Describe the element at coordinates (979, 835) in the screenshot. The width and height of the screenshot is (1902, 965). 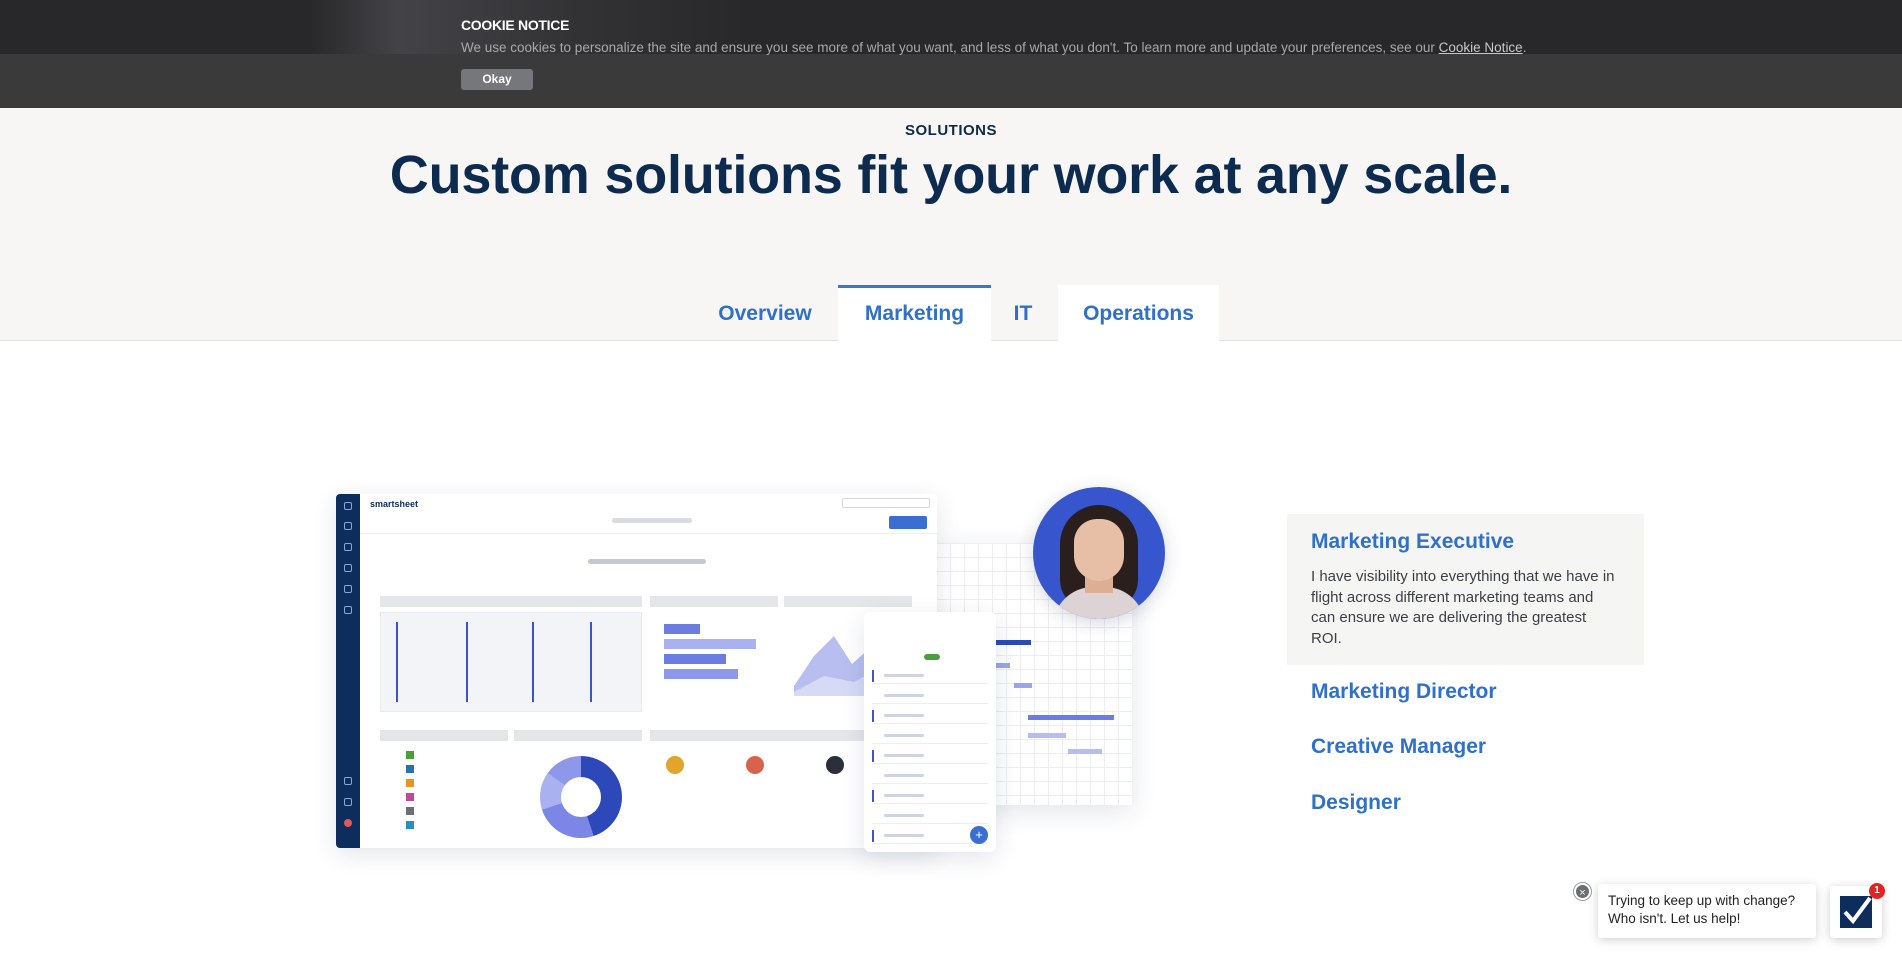
I see `add-icon: +` at that location.